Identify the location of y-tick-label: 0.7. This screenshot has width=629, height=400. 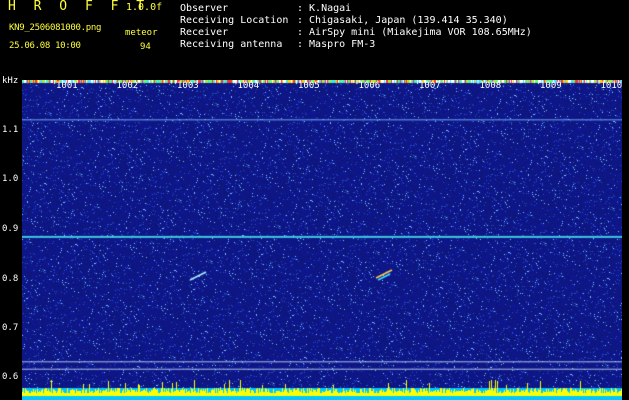
(10, 328).